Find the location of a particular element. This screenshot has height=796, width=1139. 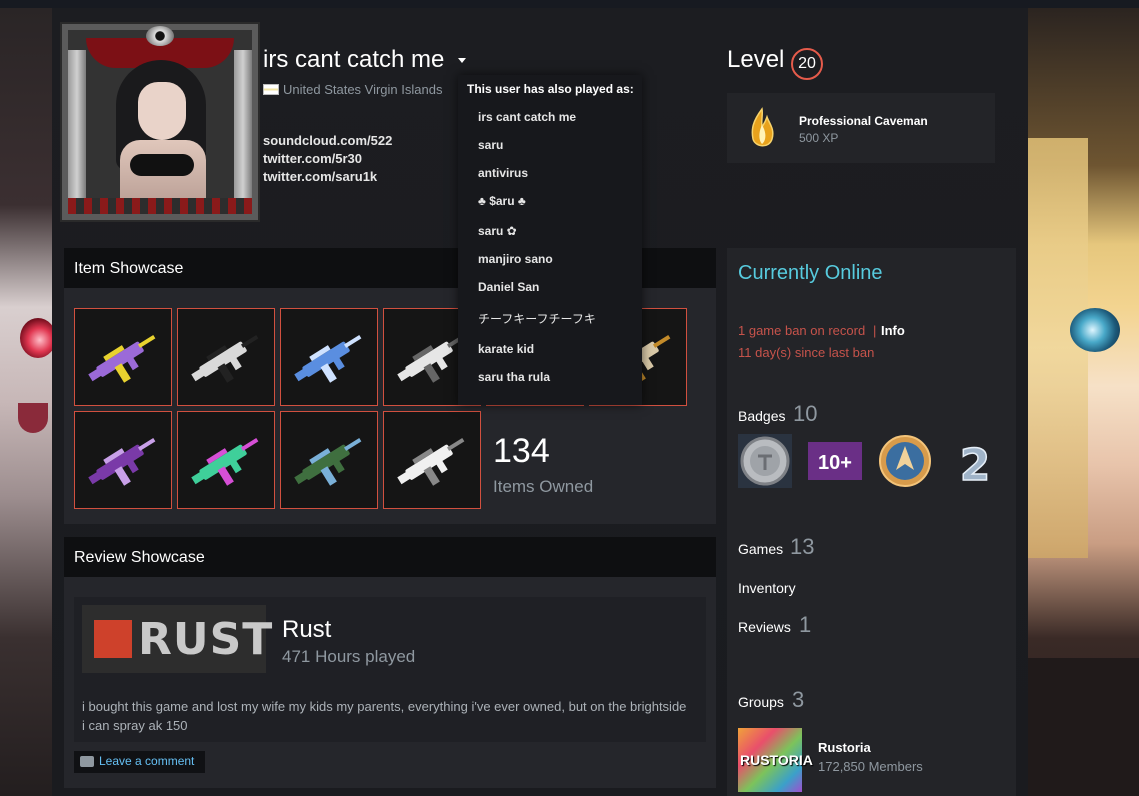

top-bar is located at coordinates (569, 4).